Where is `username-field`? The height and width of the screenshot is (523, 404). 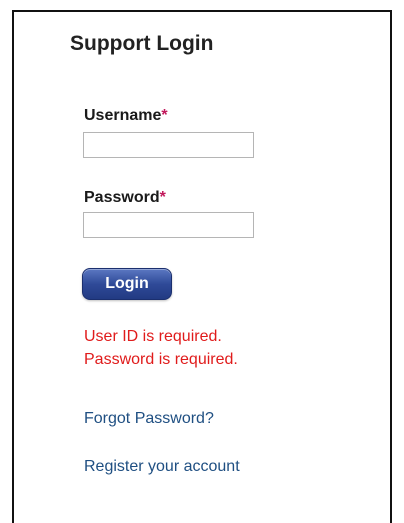 username-field is located at coordinates (168, 145).